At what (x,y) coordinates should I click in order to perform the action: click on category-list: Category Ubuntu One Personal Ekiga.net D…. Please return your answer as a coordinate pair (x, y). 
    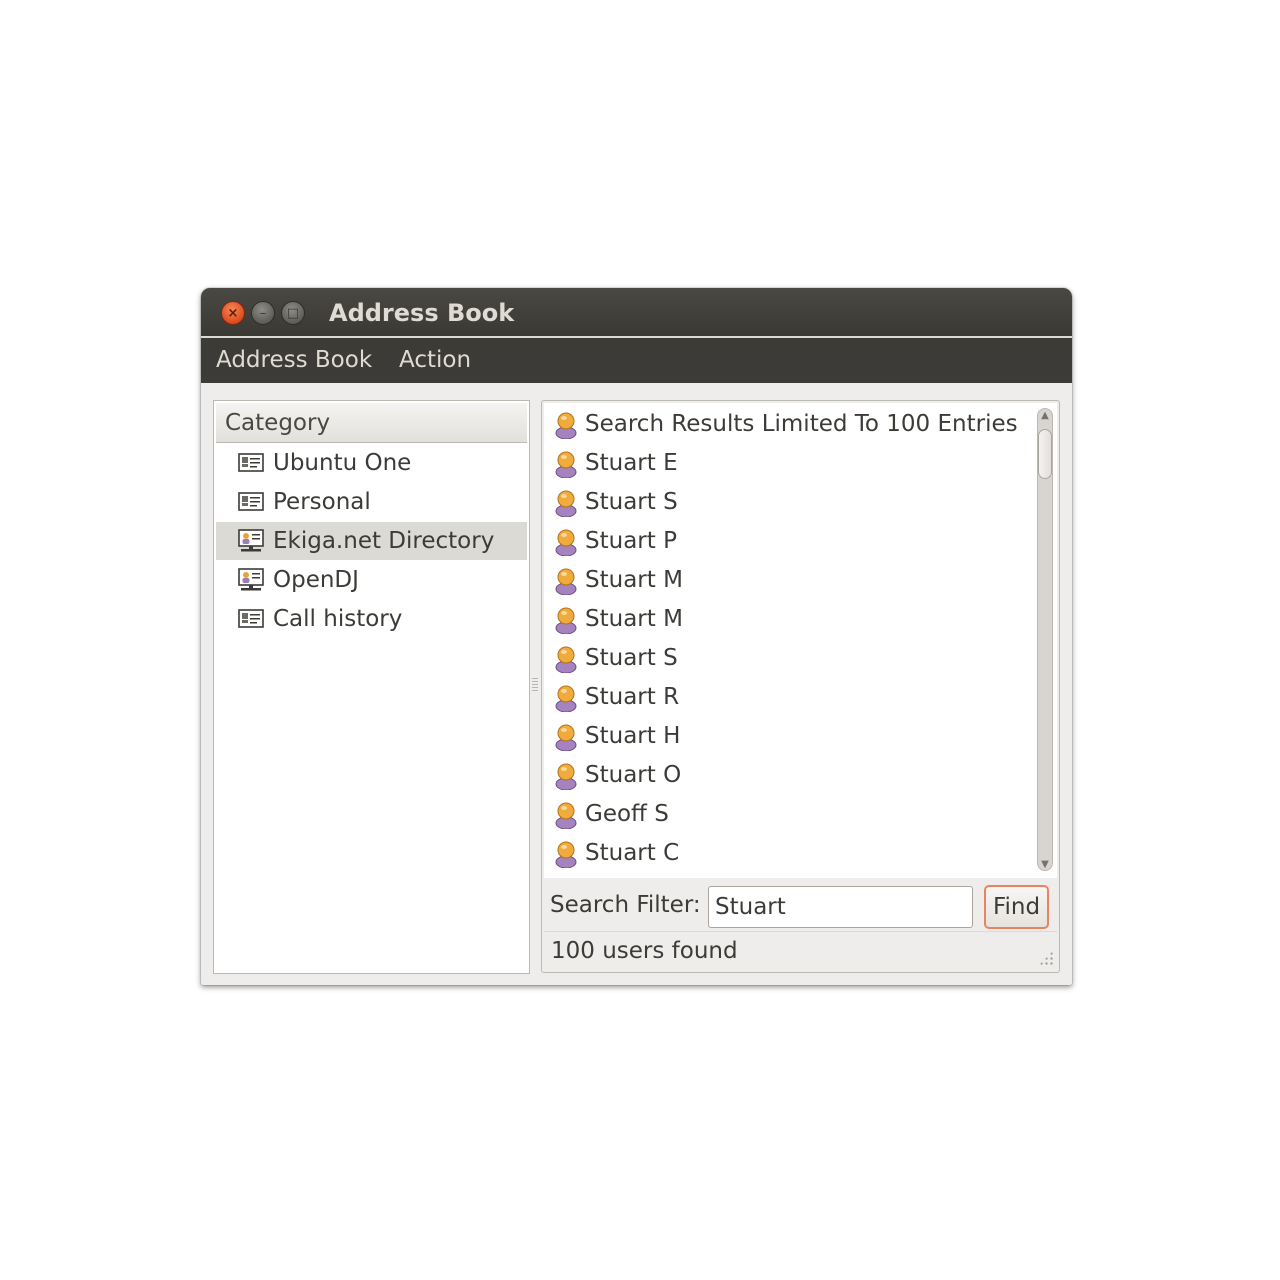
    Looking at the image, I should click on (371, 687).